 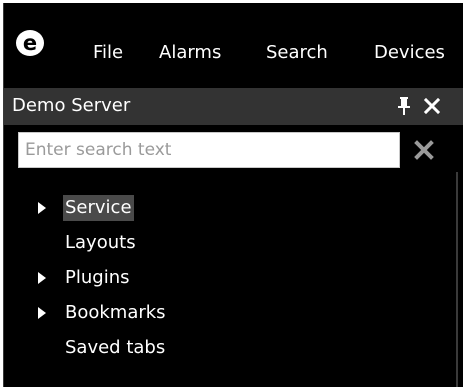 I want to click on app-logo-letter: e, so click(x=30, y=43).